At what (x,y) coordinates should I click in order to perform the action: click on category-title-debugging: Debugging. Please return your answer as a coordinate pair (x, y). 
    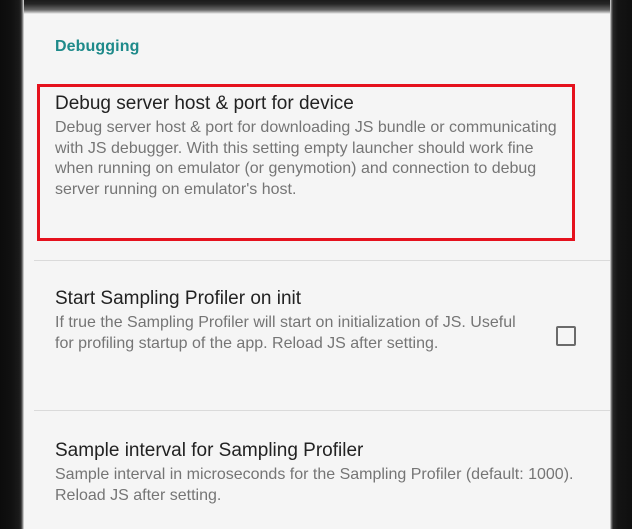
    Looking at the image, I should click on (97, 46).